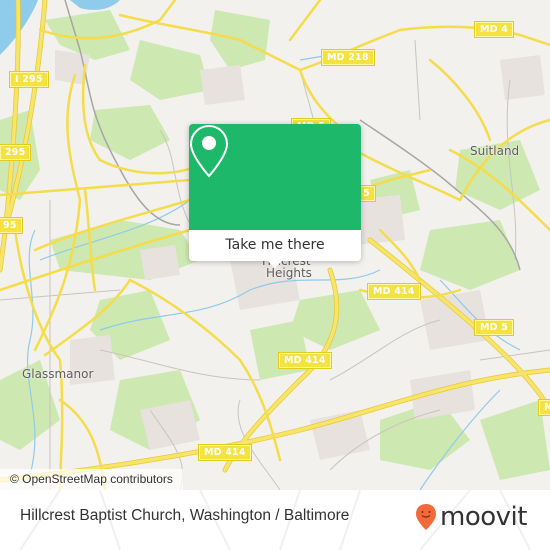 The image size is (550, 550). I want to click on moovit-wordmark: moovit, so click(483, 517).